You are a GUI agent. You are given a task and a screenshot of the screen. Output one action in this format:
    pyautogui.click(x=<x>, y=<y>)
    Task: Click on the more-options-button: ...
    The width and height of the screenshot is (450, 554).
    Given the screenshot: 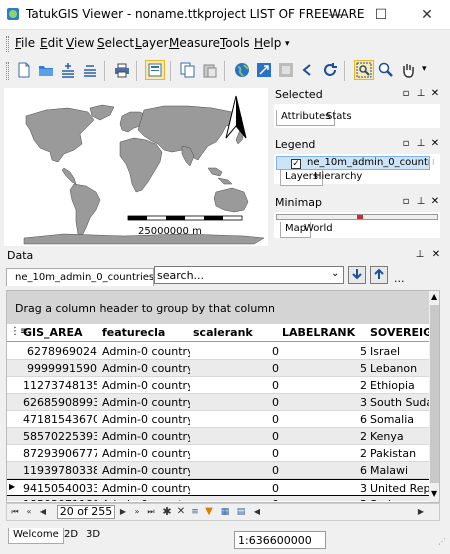 What is the action you would take?
    pyautogui.click(x=399, y=278)
    